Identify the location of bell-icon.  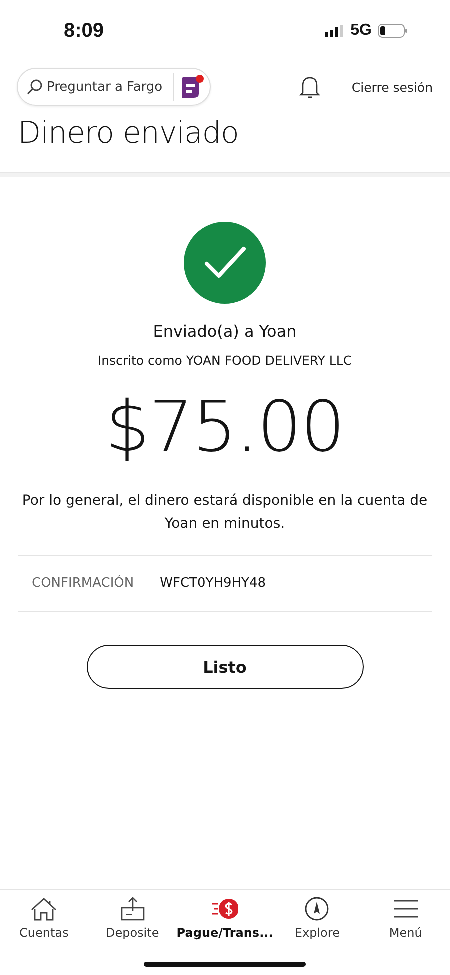
(309, 87).